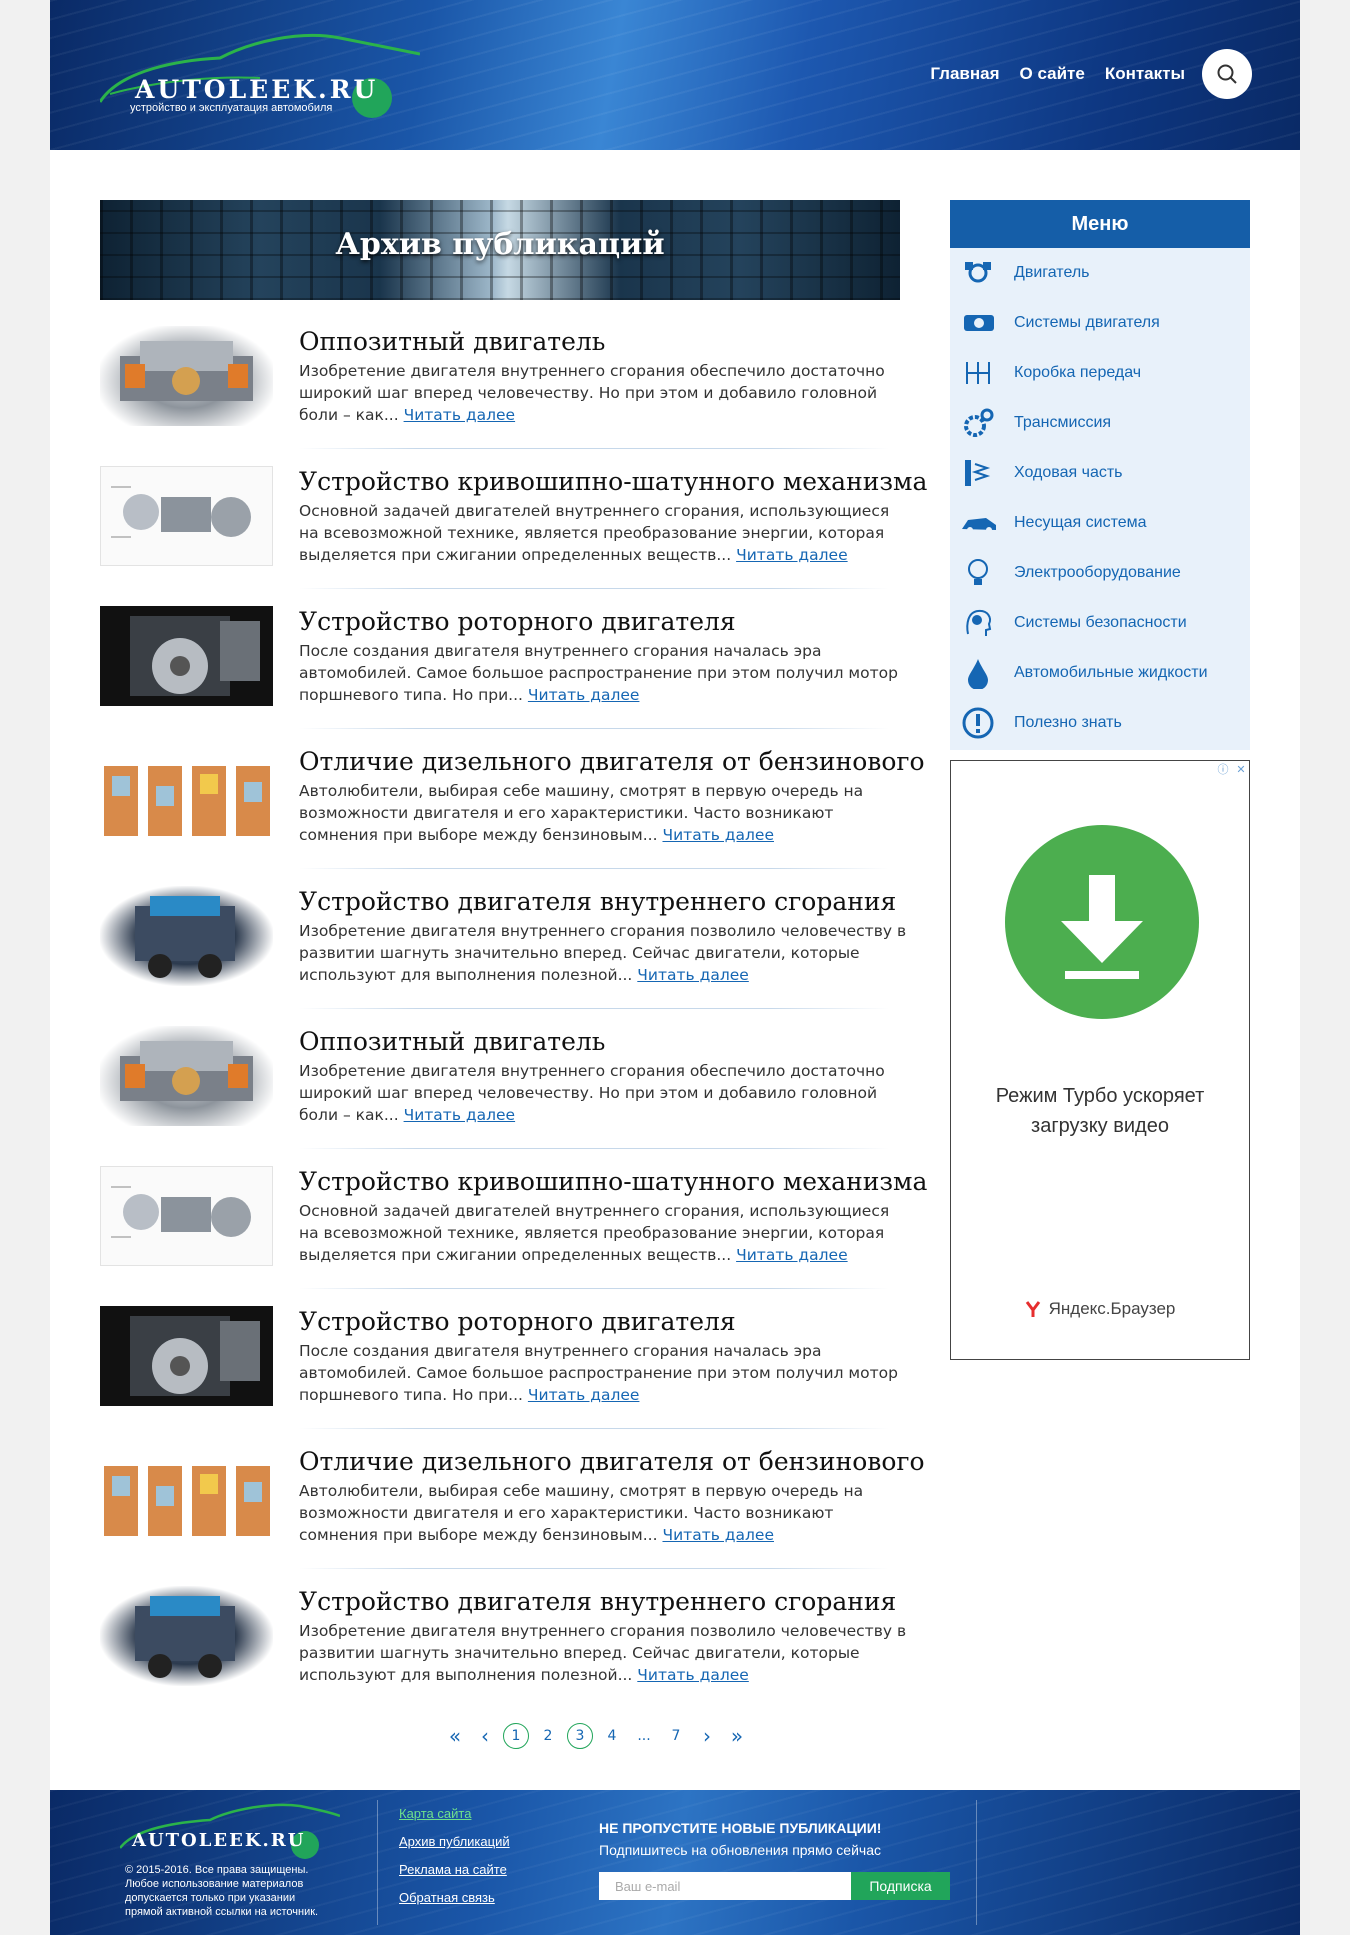 This screenshot has width=1350, height=1935. I want to click on footer-link-feedback: Обратная связь, so click(454, 1897).